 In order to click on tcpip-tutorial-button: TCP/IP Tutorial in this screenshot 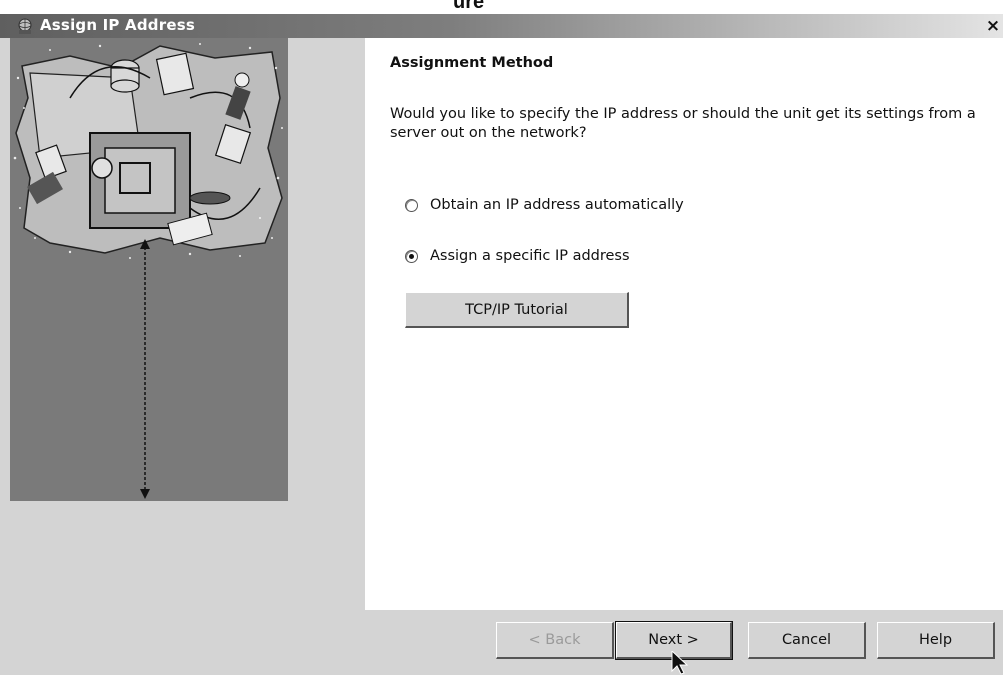, I will do `click(517, 310)`.